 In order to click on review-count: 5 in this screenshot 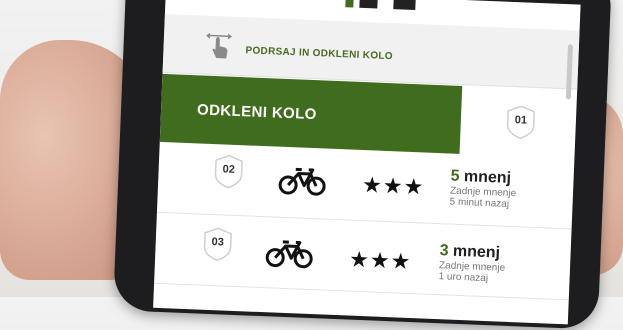, I will do `click(455, 176)`.